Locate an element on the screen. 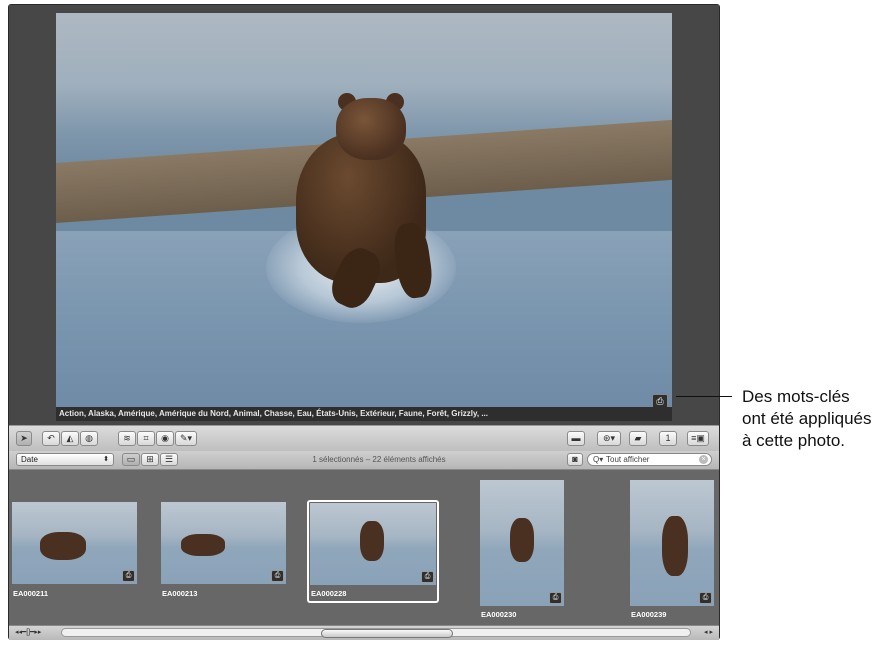 Image resolution: width=895 pixels, height=646 pixels. scroll-arrows: ◂ ▸ is located at coordinates (708, 632).